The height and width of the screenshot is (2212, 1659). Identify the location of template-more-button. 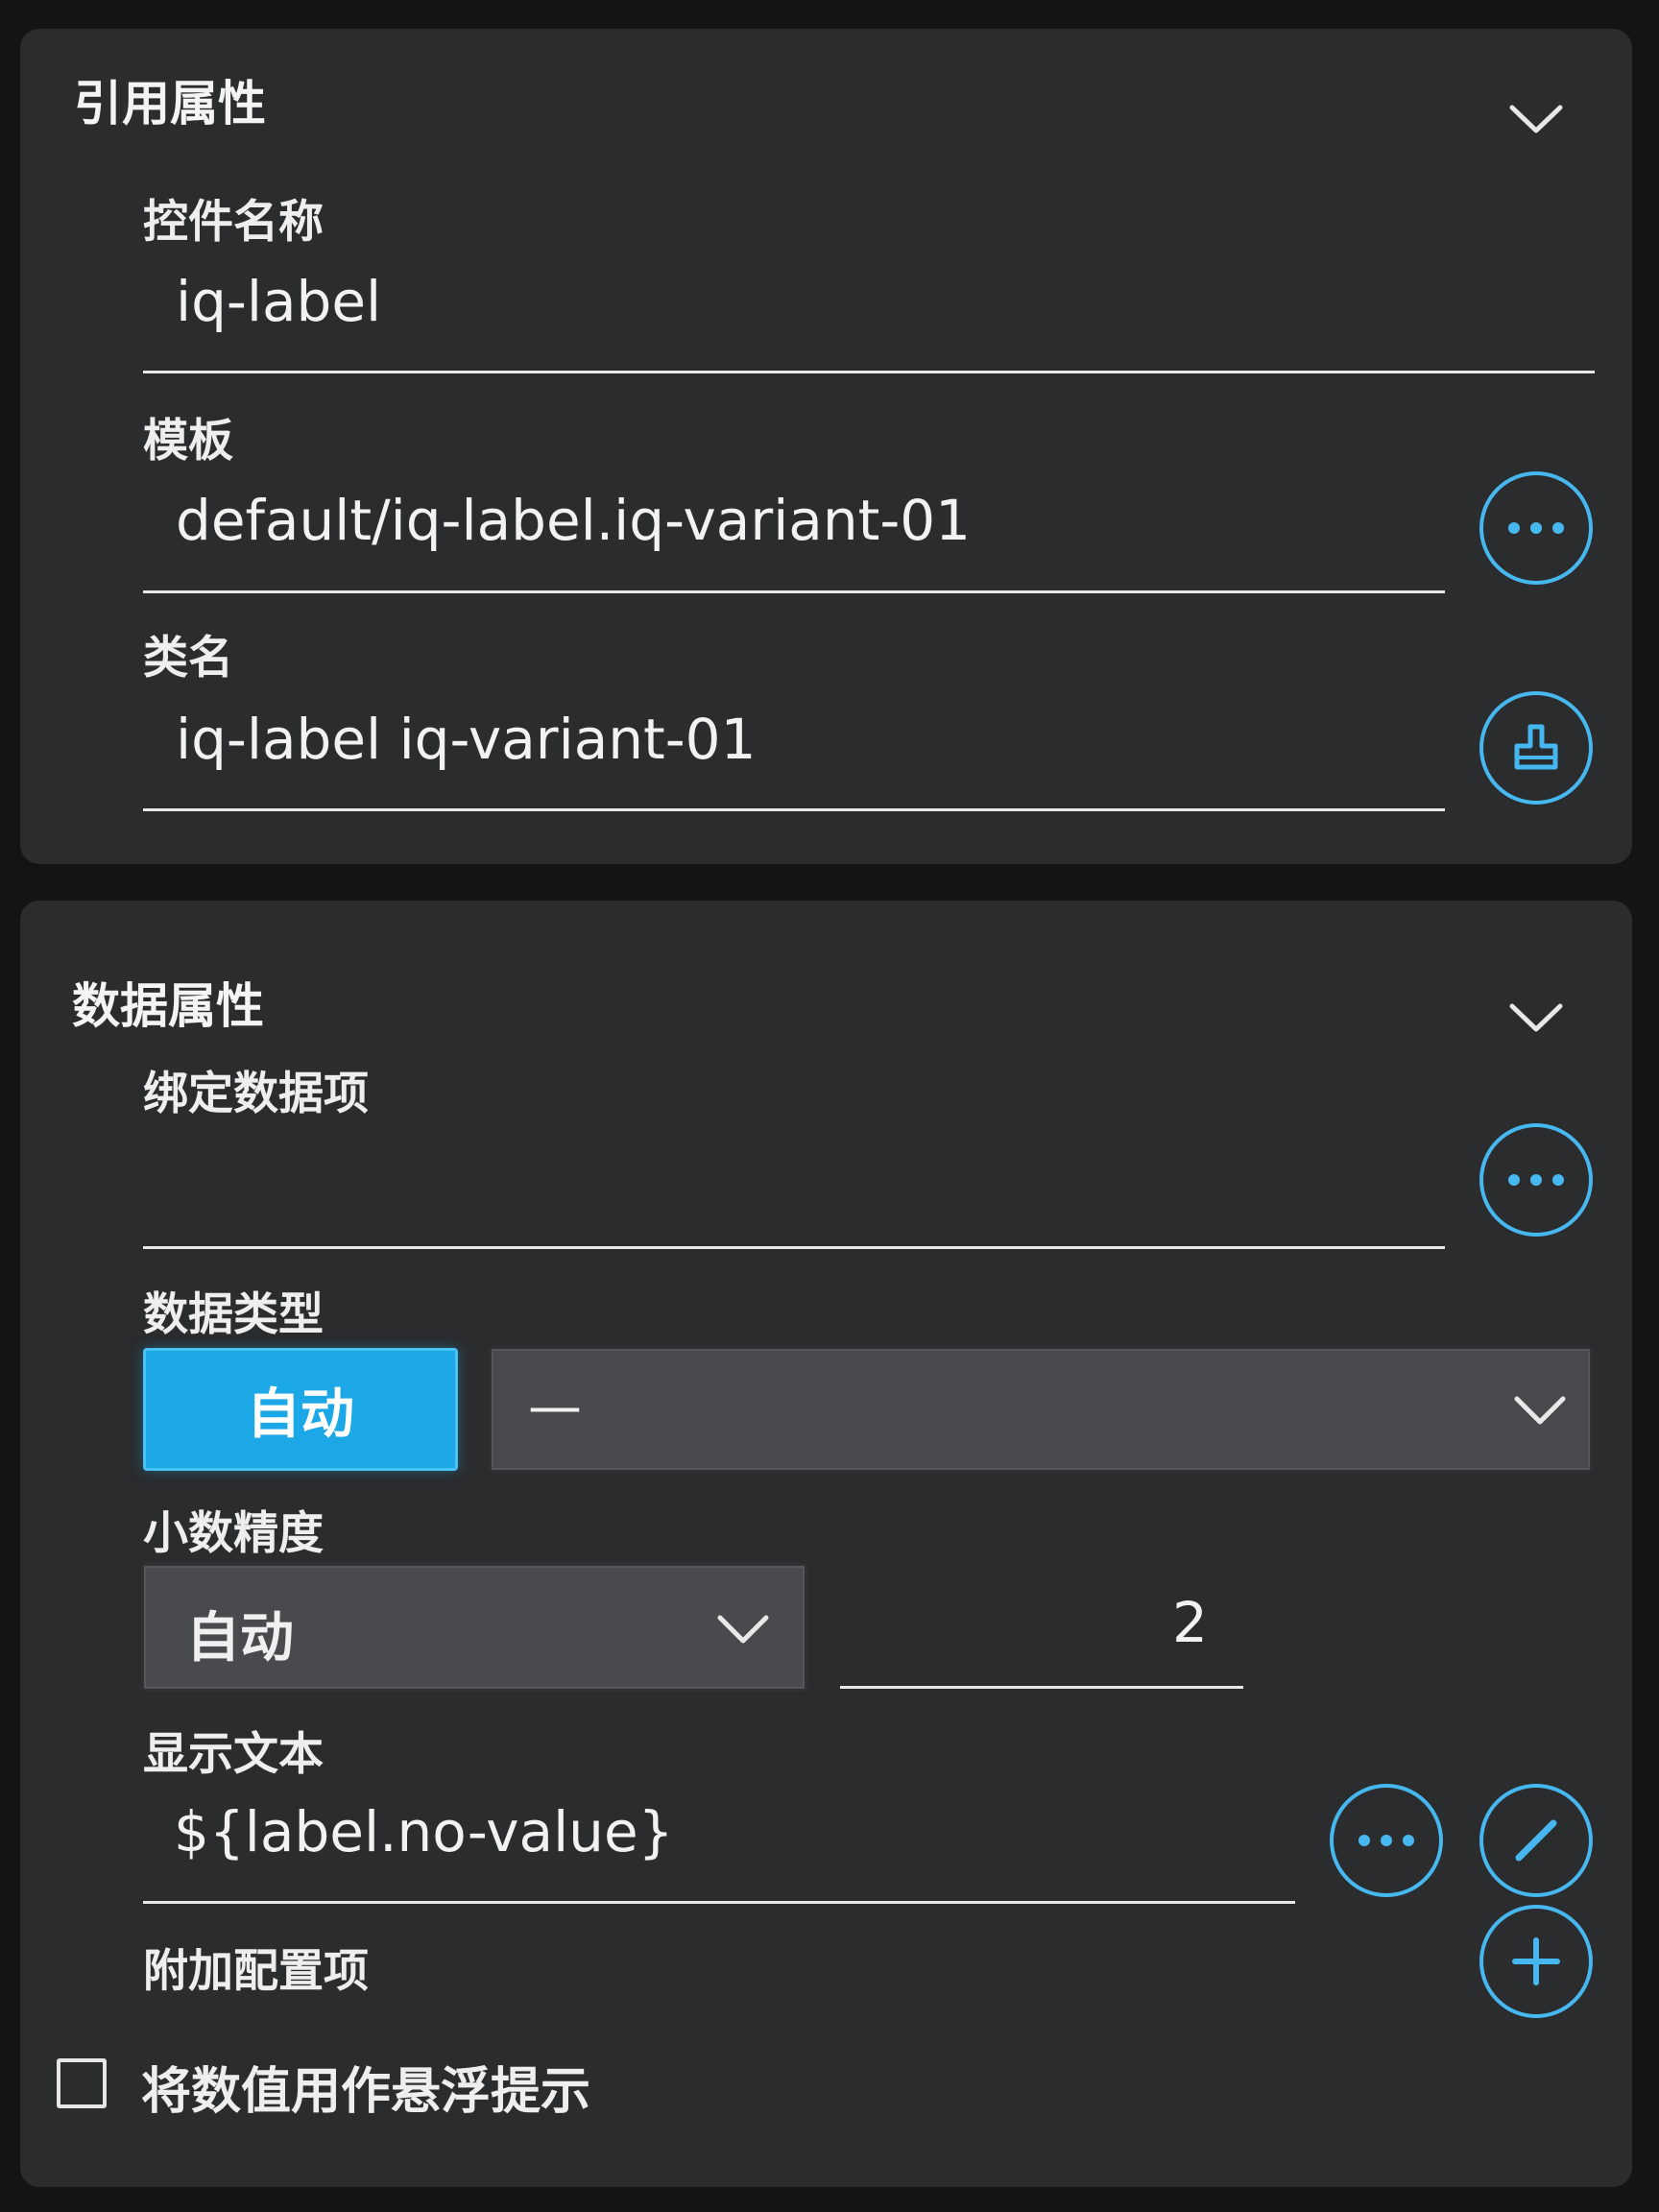
(1536, 528).